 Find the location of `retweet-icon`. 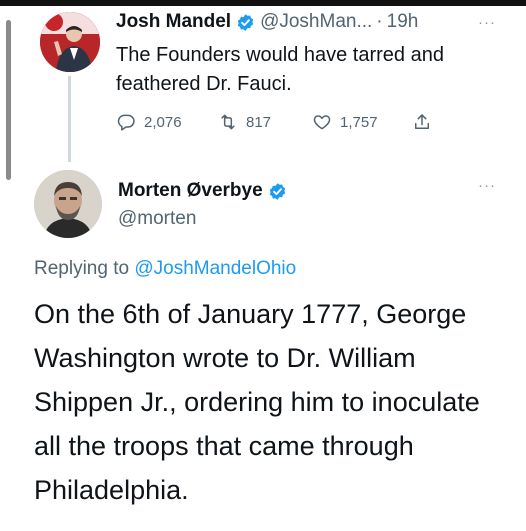

retweet-icon is located at coordinates (228, 122).